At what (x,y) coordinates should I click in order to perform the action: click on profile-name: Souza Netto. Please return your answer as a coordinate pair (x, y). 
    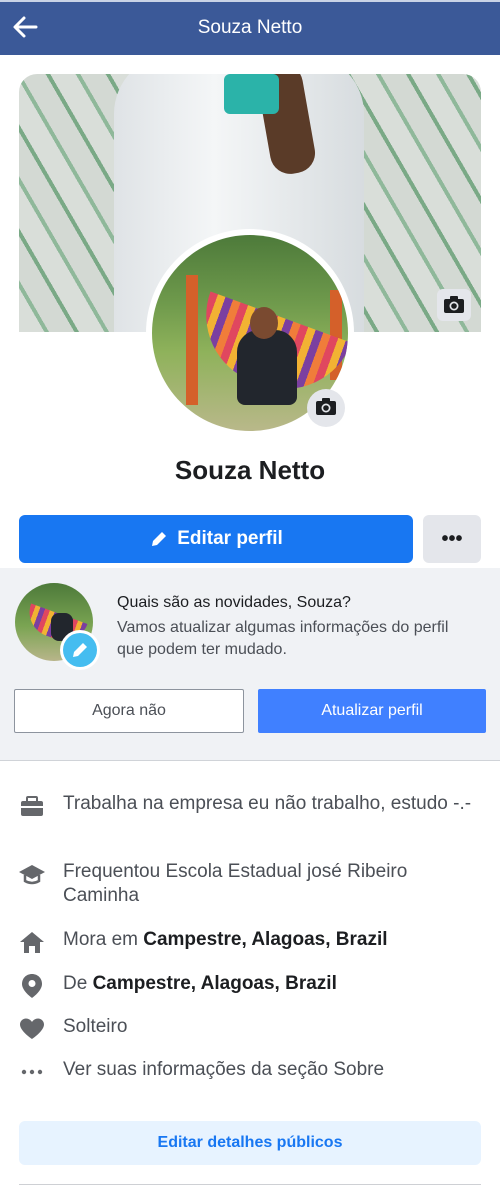
    Looking at the image, I should click on (250, 470).